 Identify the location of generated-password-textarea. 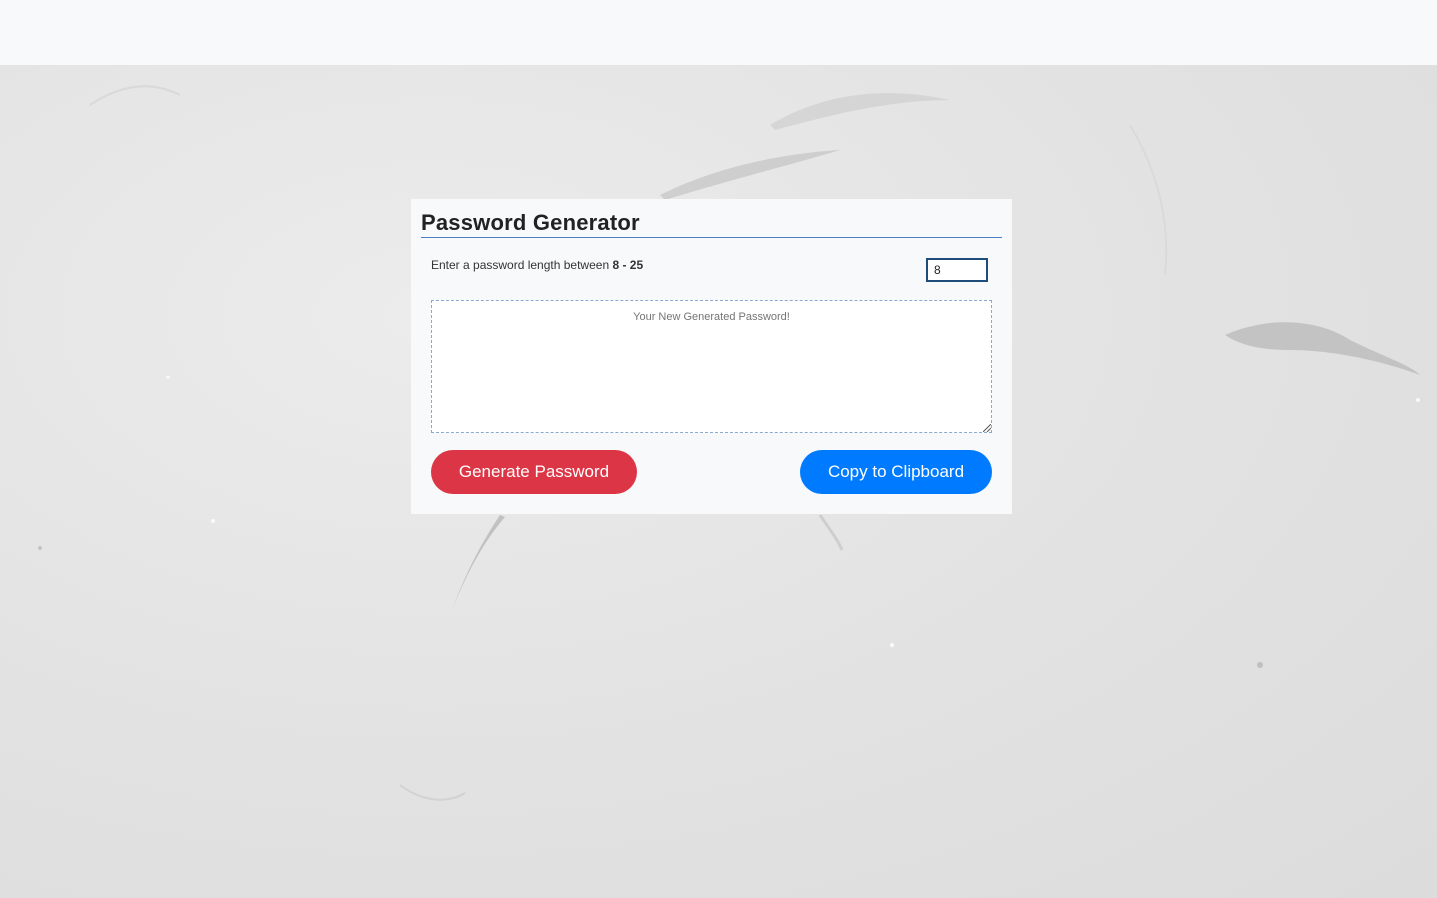
(711, 366).